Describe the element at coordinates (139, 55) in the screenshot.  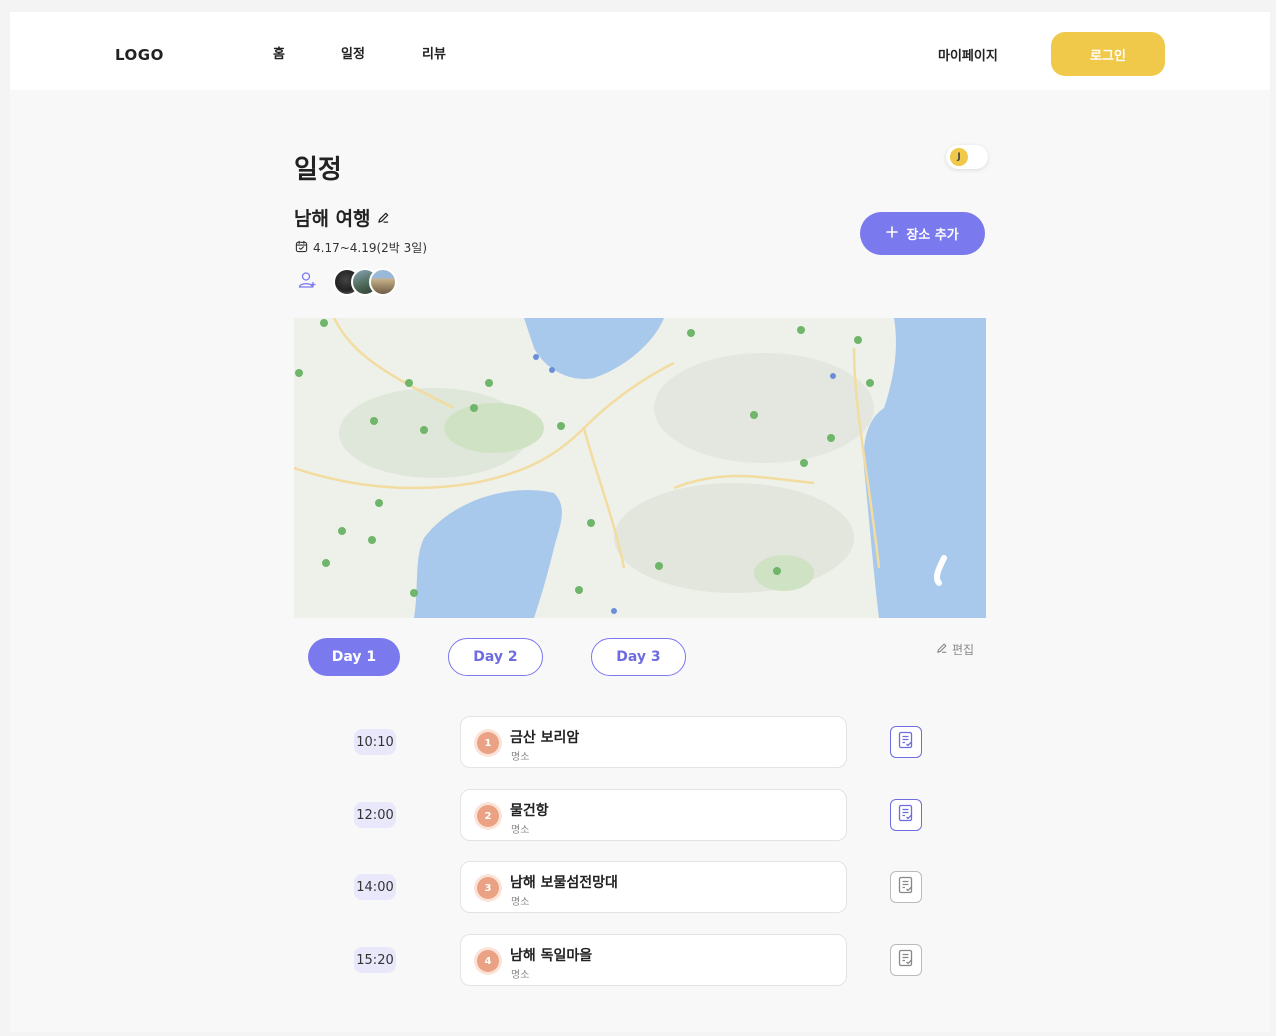
I see `logo: LOGO` at that location.